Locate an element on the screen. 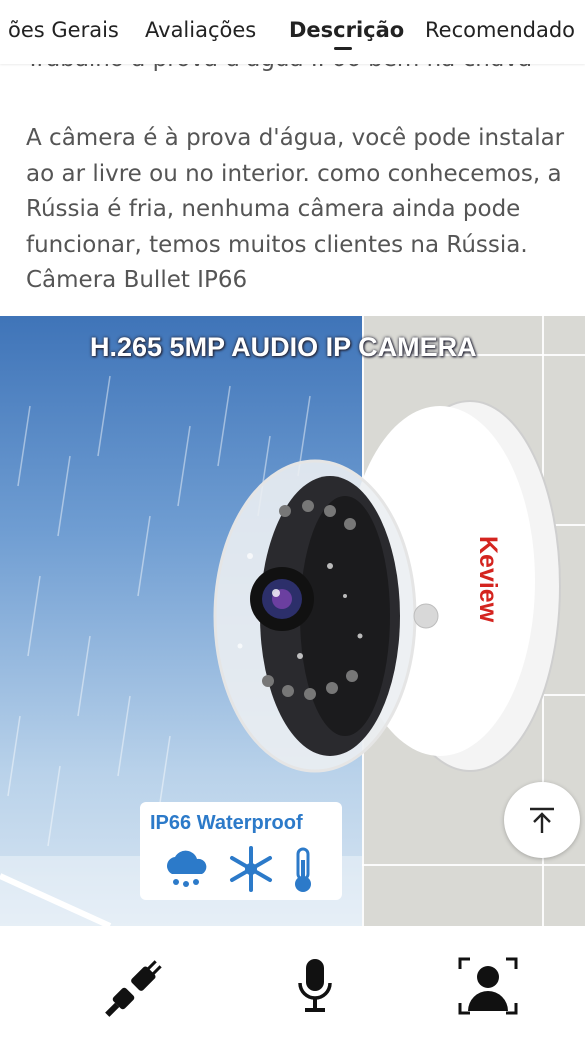 The width and height of the screenshot is (585, 1051). badge-label: IP66 Waterproof is located at coordinates (226, 823).